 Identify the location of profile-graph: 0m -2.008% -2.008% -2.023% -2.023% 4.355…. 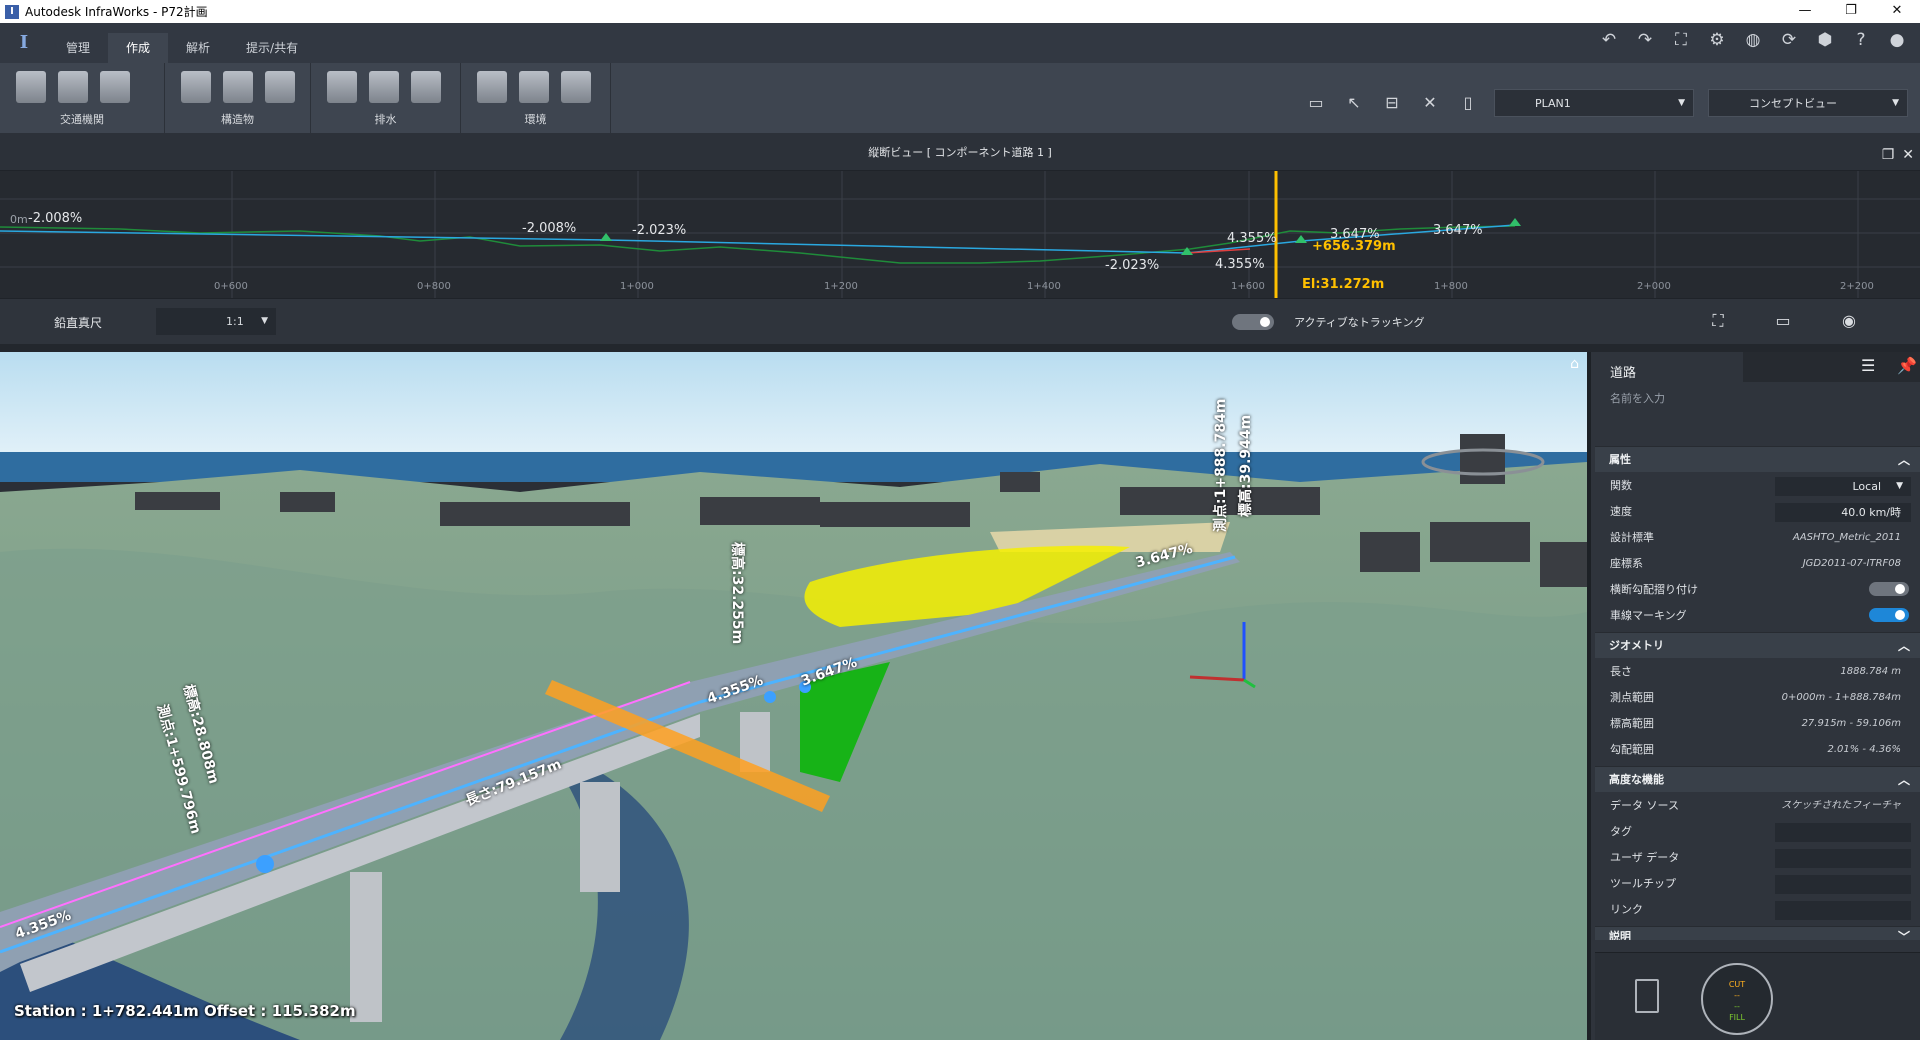
(960, 234).